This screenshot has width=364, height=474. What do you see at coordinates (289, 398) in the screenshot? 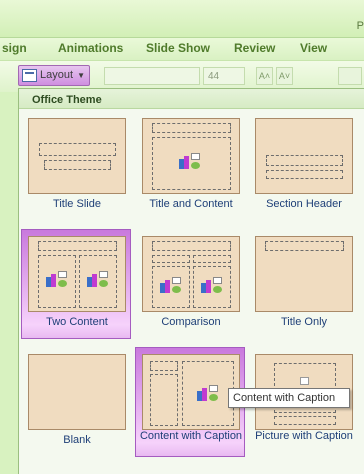
I see `tooltip: Content with Caption` at bounding box center [289, 398].